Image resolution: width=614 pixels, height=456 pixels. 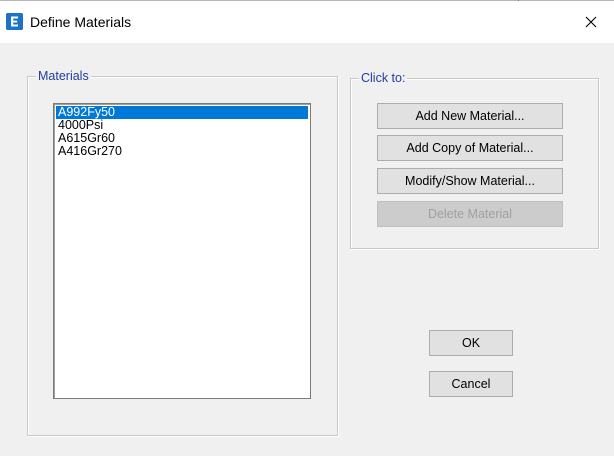 I want to click on materials-group-label: Materials, so click(x=63, y=76).